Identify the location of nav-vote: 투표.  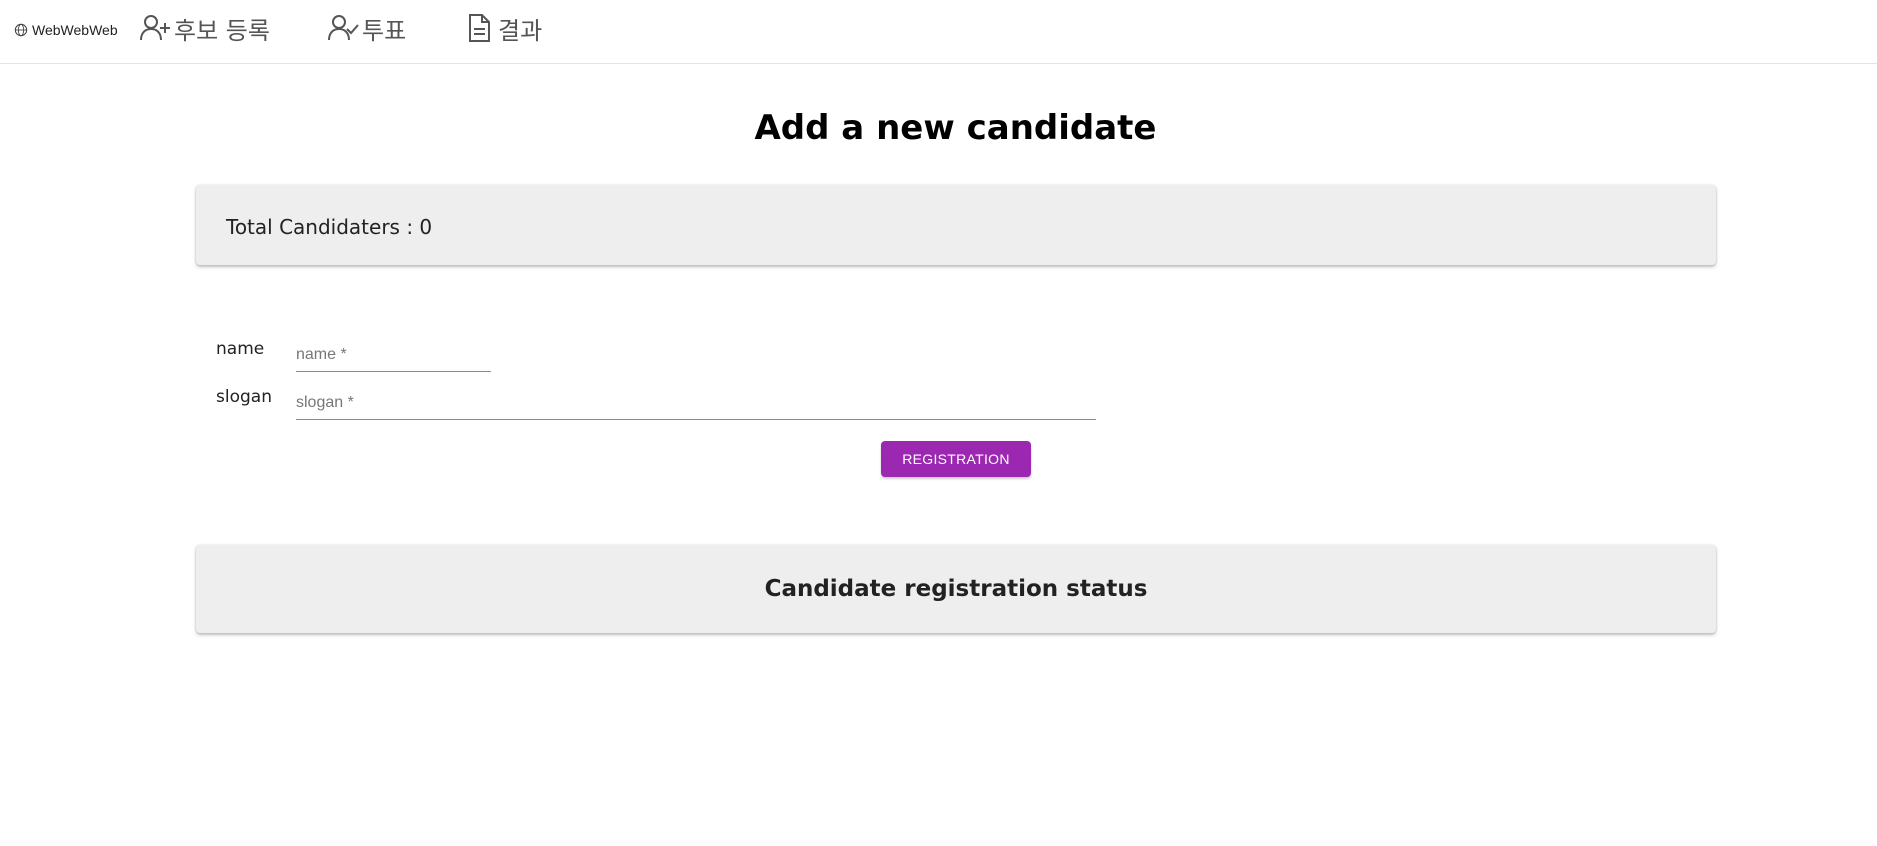
(366, 28).